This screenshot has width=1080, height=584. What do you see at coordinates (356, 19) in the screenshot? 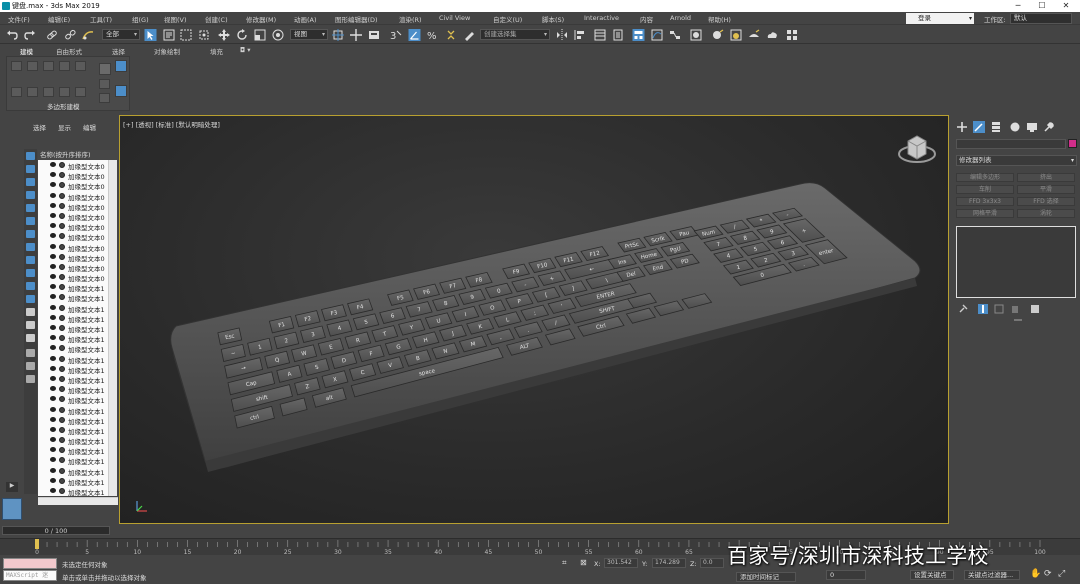
I see `menu-graph-editors: 图形编辑器(D)` at bounding box center [356, 19].